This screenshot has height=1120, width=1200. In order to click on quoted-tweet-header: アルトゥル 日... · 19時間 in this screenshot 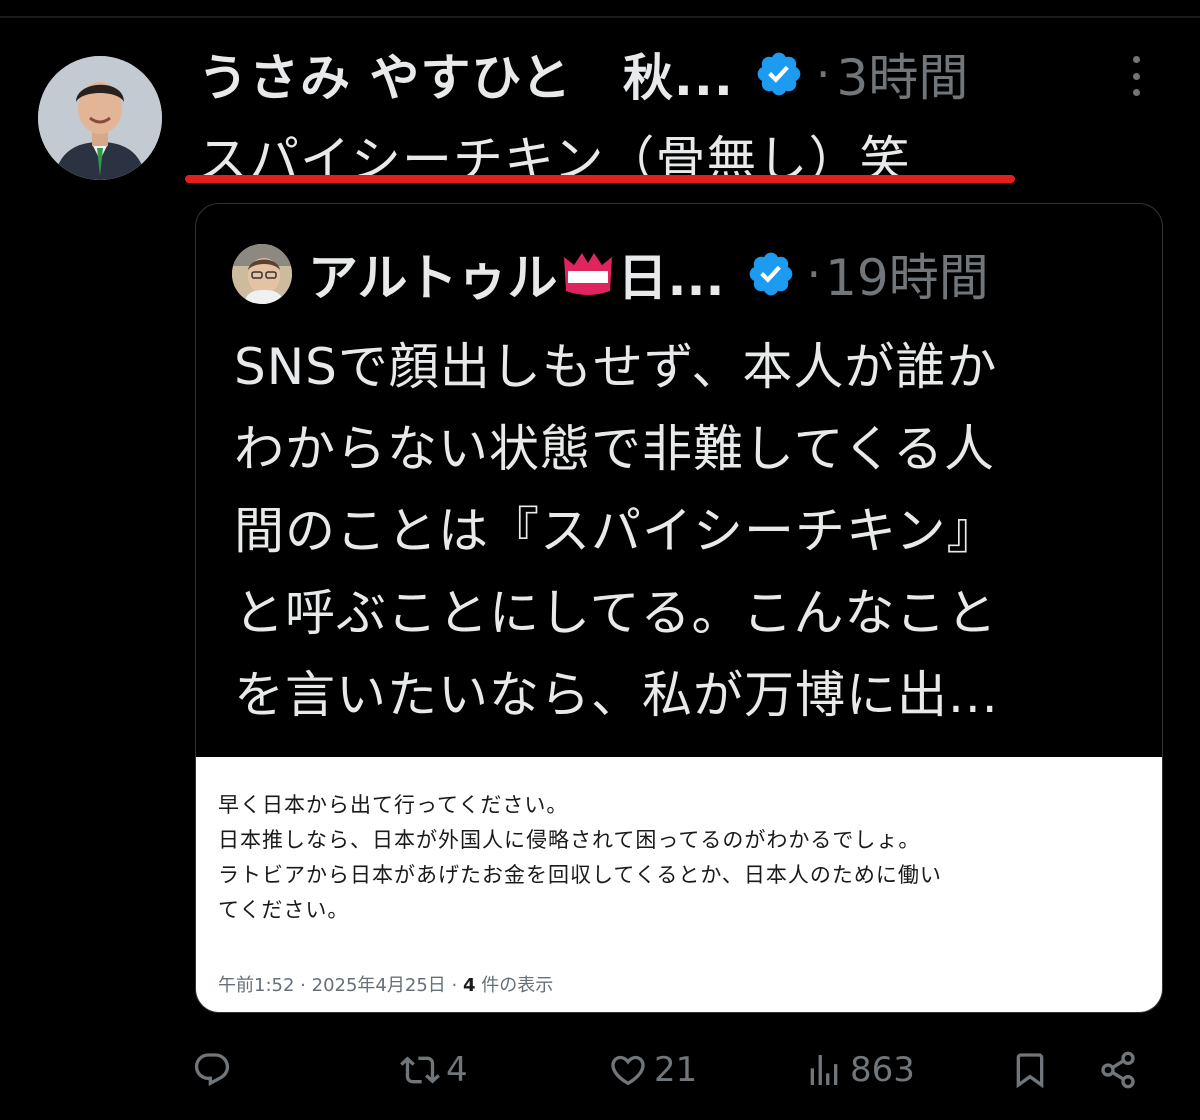, I will do `click(648, 274)`.